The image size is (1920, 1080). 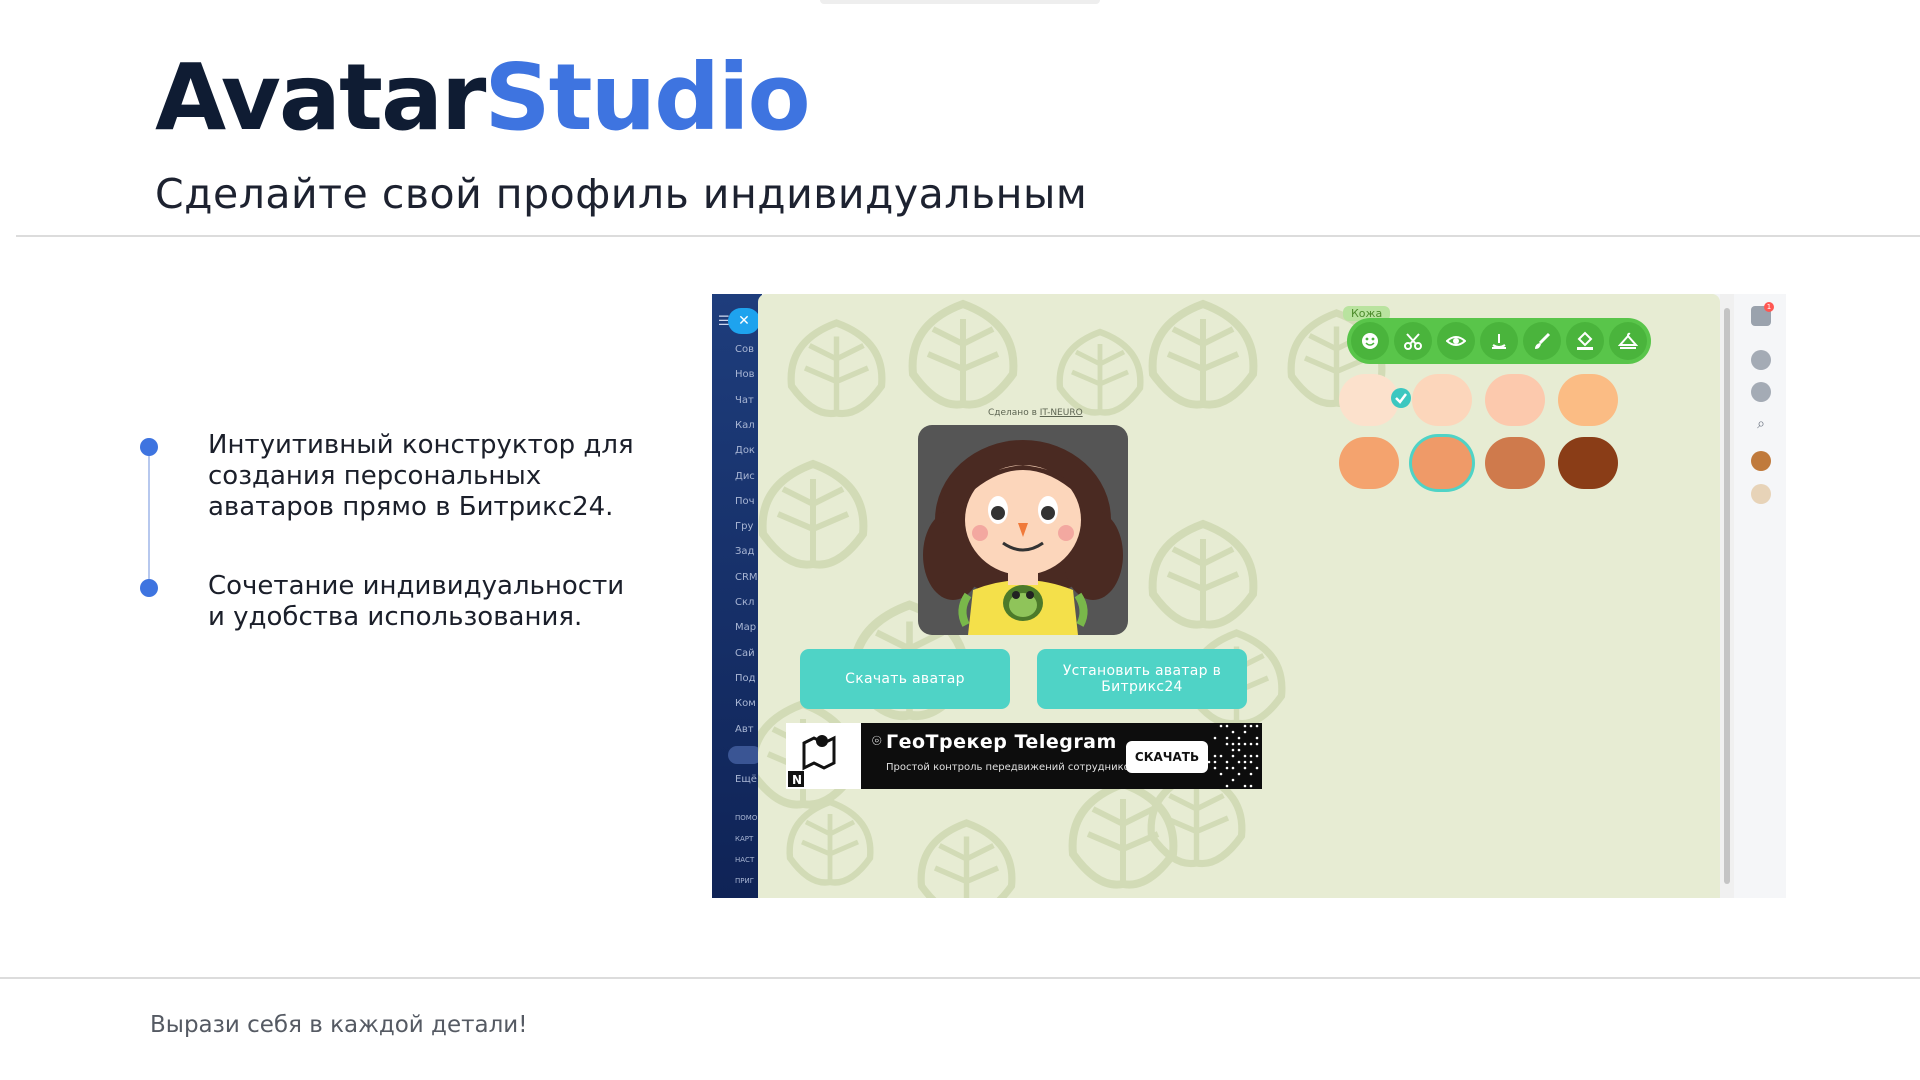 I want to click on sidebar-item: Кал, so click(x=745, y=425).